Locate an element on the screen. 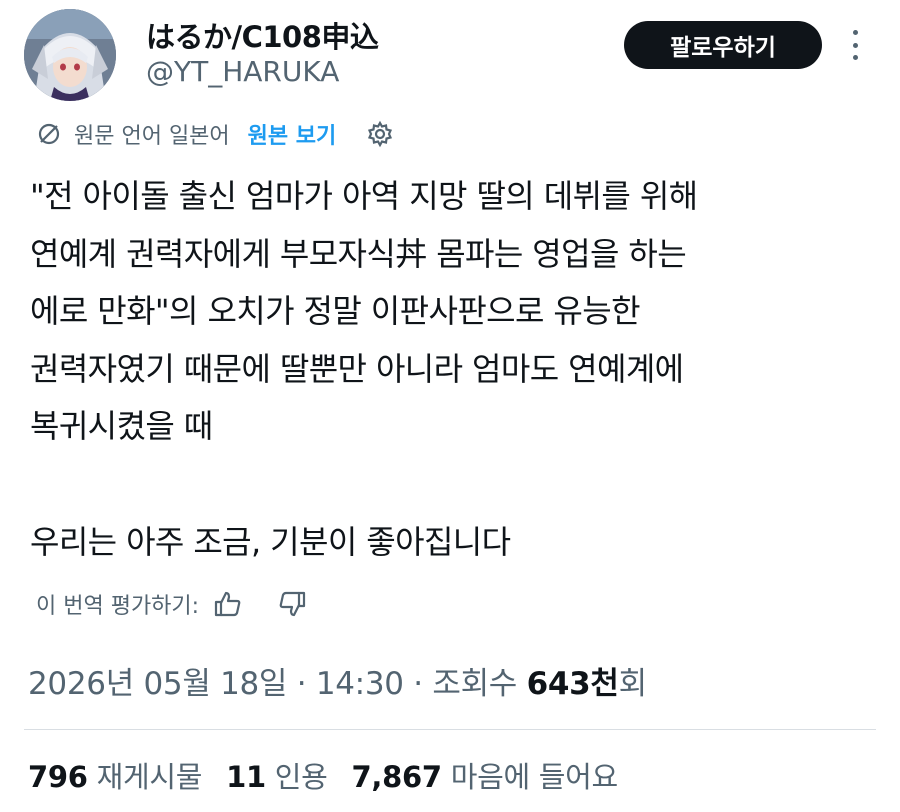  translation-bar: 원문 언어 일본어 원본 보기 is located at coordinates (215, 134).